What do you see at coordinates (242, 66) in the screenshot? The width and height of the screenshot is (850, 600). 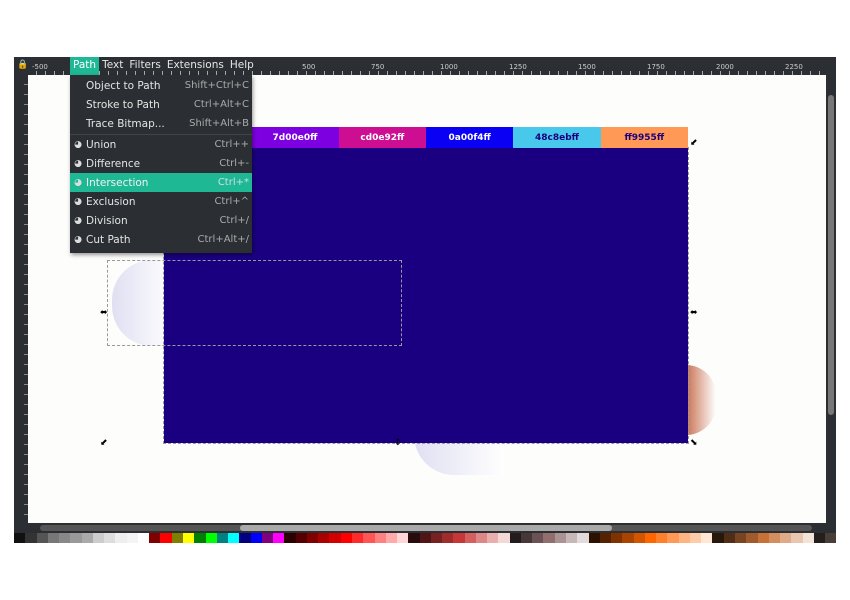 I see `menu-help: Help` at bounding box center [242, 66].